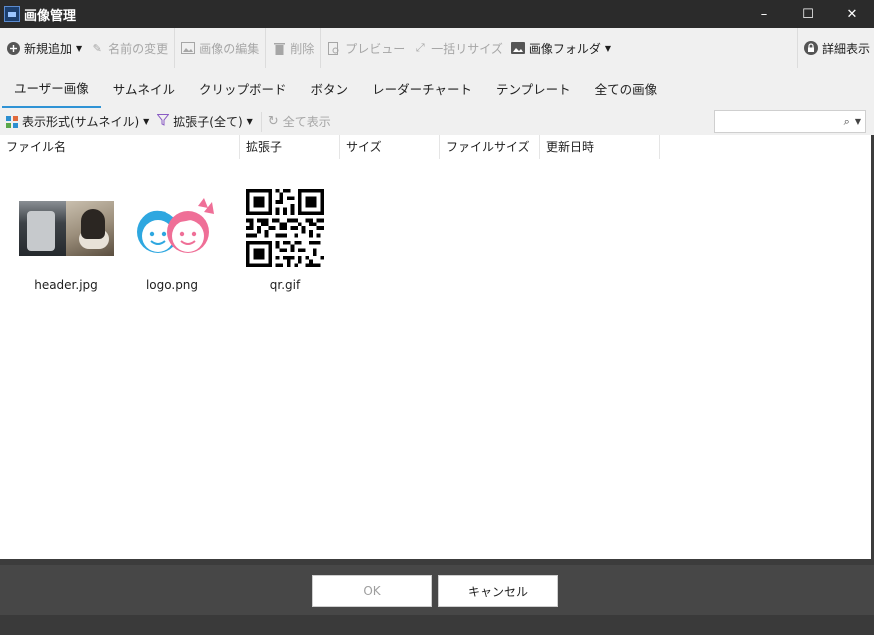  Describe the element at coordinates (422, 88) in the screenshot. I see `tab-4: レーダーチャート` at that location.